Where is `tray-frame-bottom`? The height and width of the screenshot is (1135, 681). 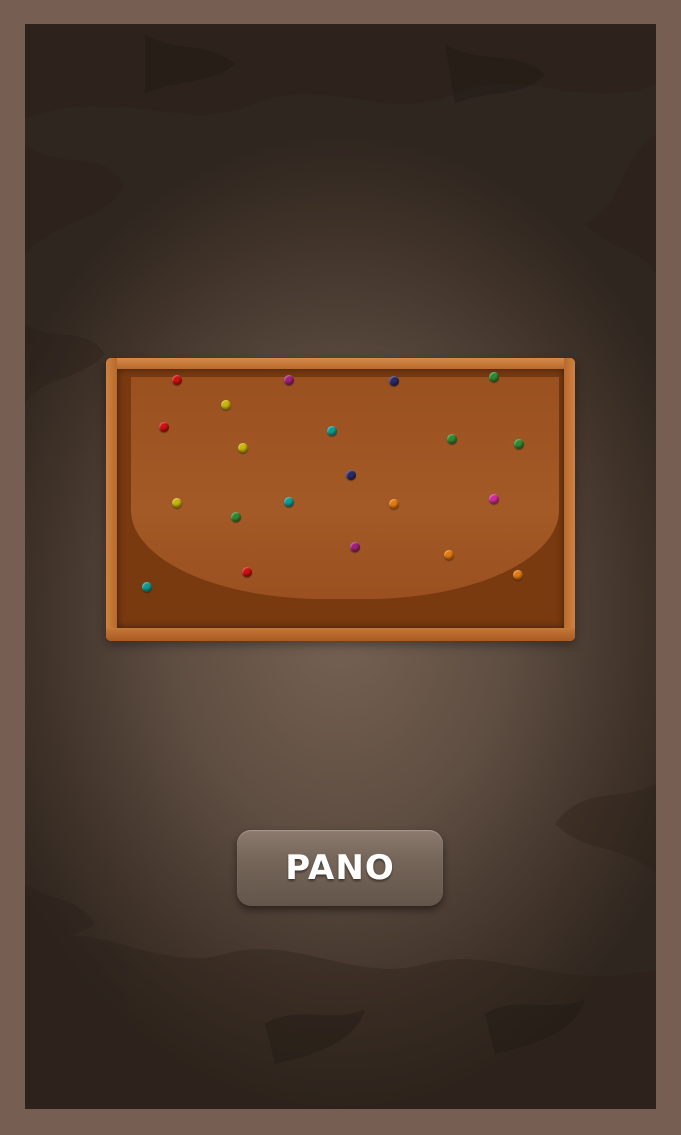 tray-frame-bottom is located at coordinates (340, 634).